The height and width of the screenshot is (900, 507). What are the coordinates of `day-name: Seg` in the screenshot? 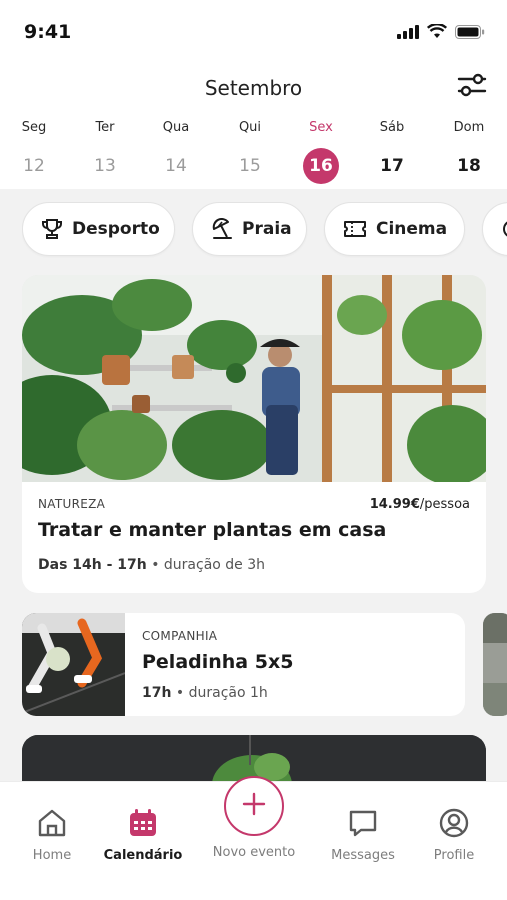 It's located at (34, 127).